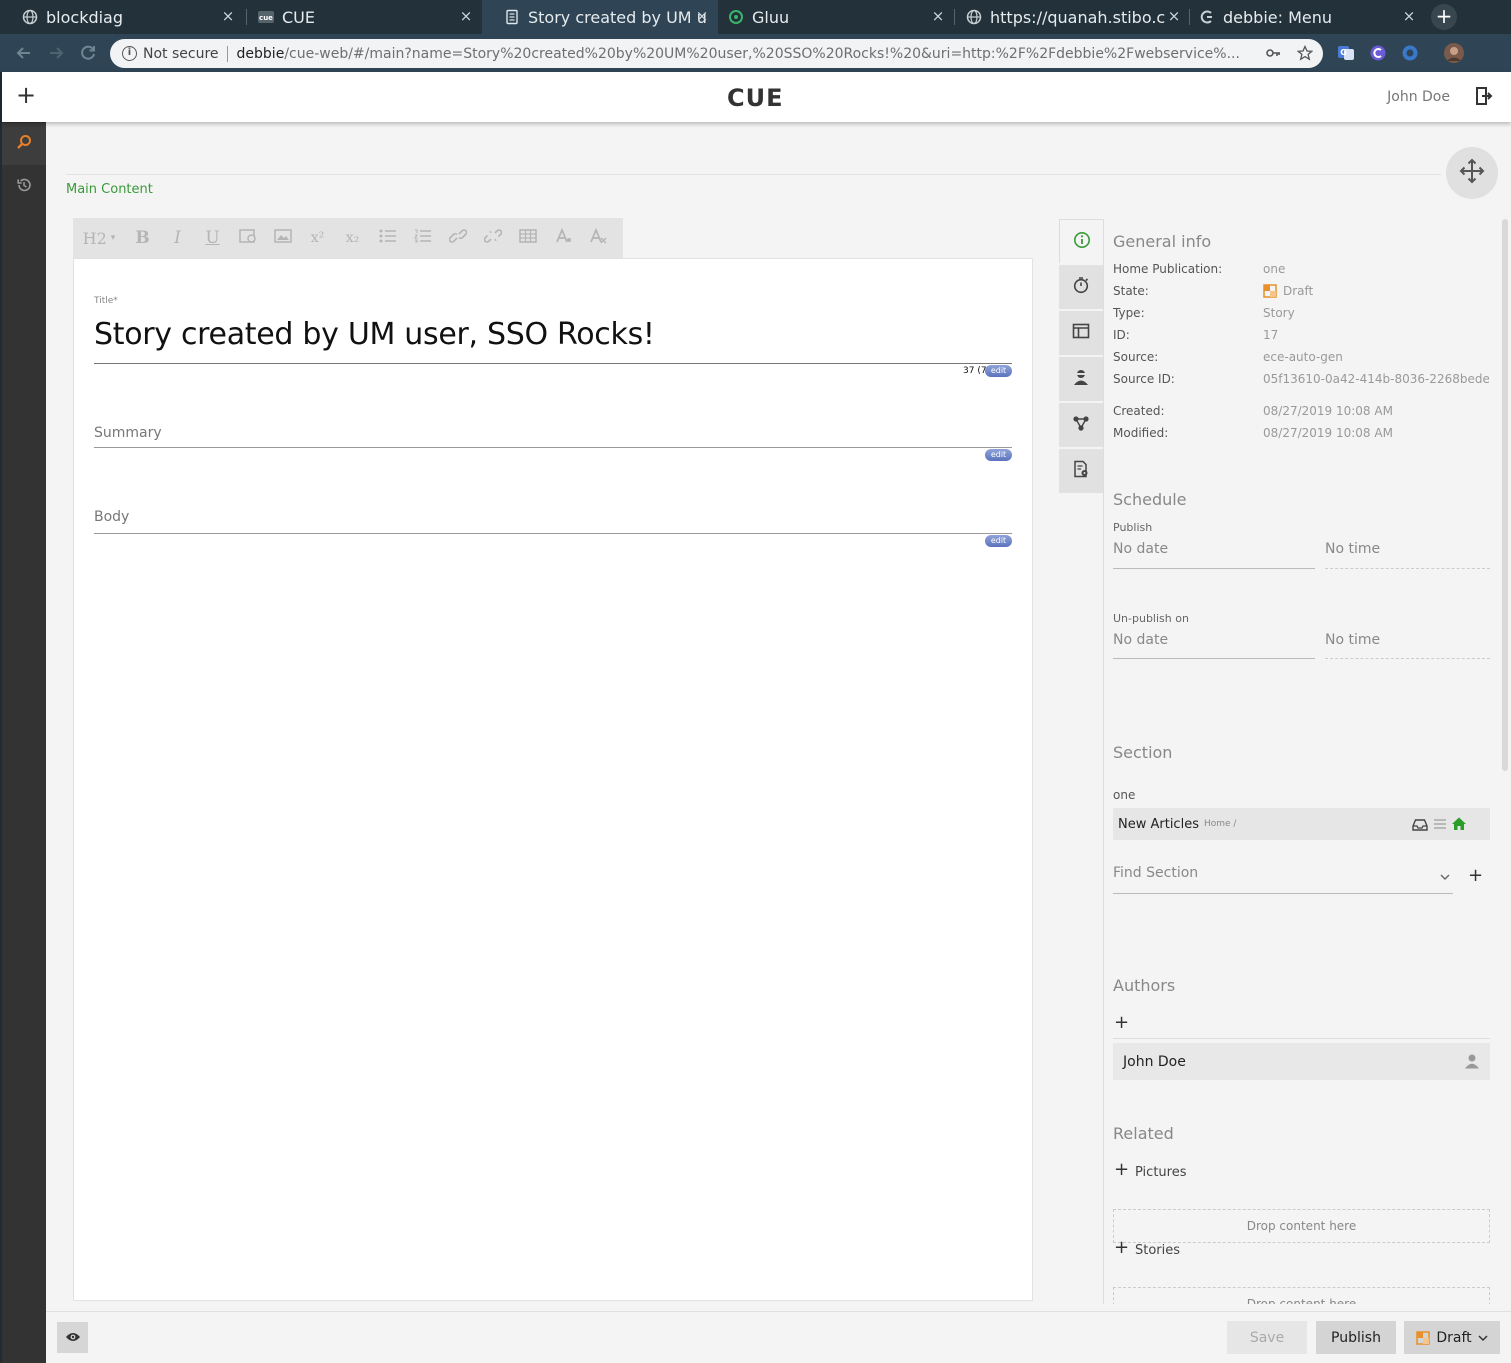 This screenshot has height=1363, width=1511. I want to click on extension-purple-icon, so click(1378, 53).